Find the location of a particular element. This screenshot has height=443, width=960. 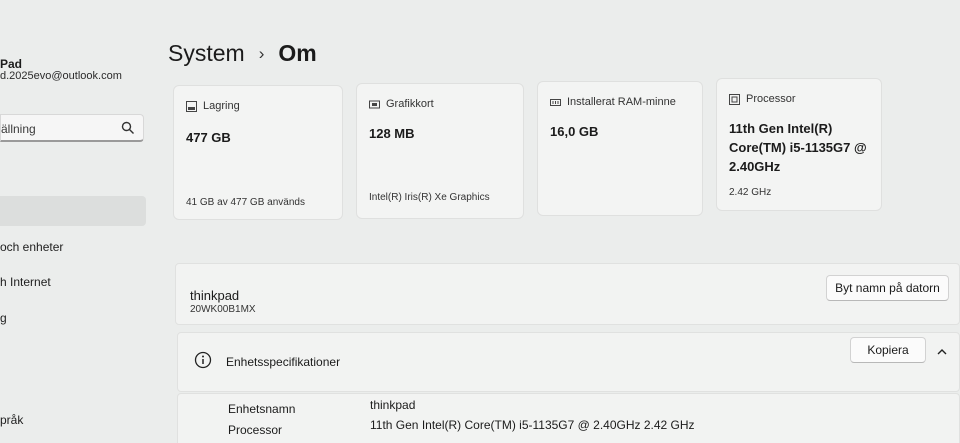

card-value: 16,0 GB is located at coordinates (574, 131).